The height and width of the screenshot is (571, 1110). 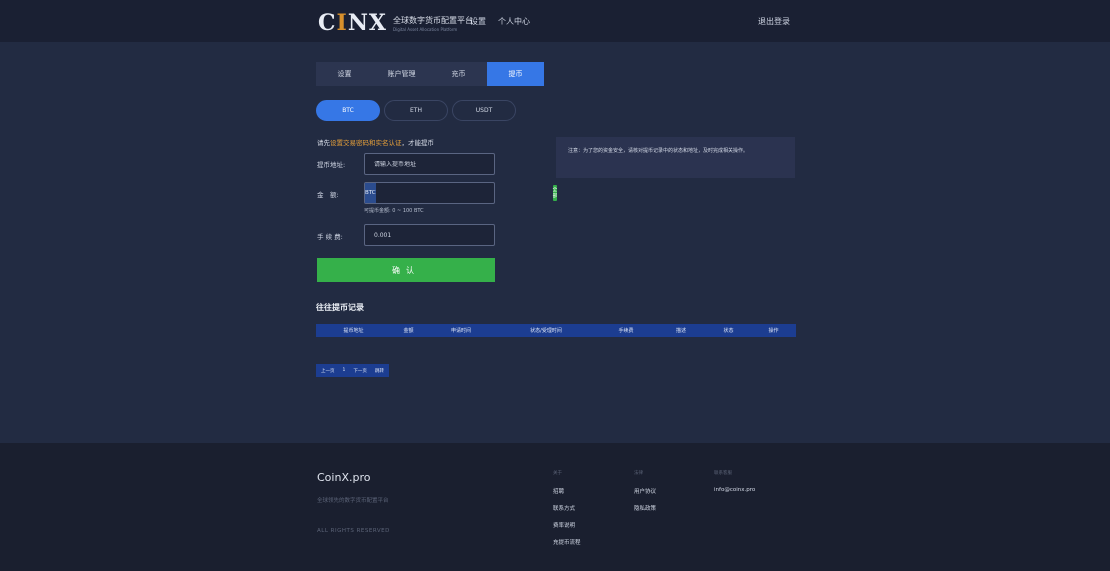 What do you see at coordinates (379, 371) in the screenshot?
I see `jump-button: 跳转` at bounding box center [379, 371].